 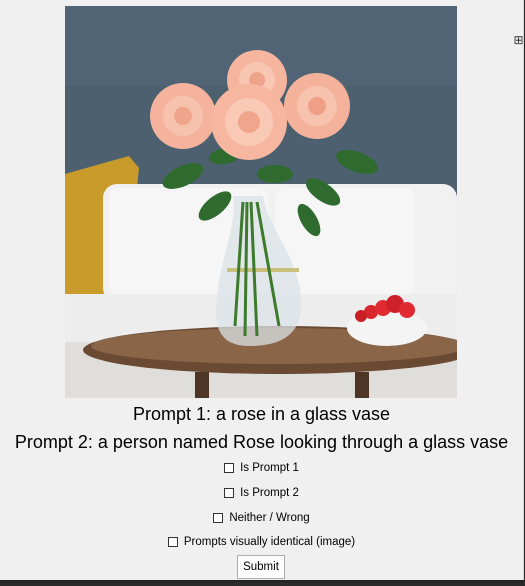 I want to click on option-is-prompt-2: Is Prompt 2, so click(x=261, y=493).